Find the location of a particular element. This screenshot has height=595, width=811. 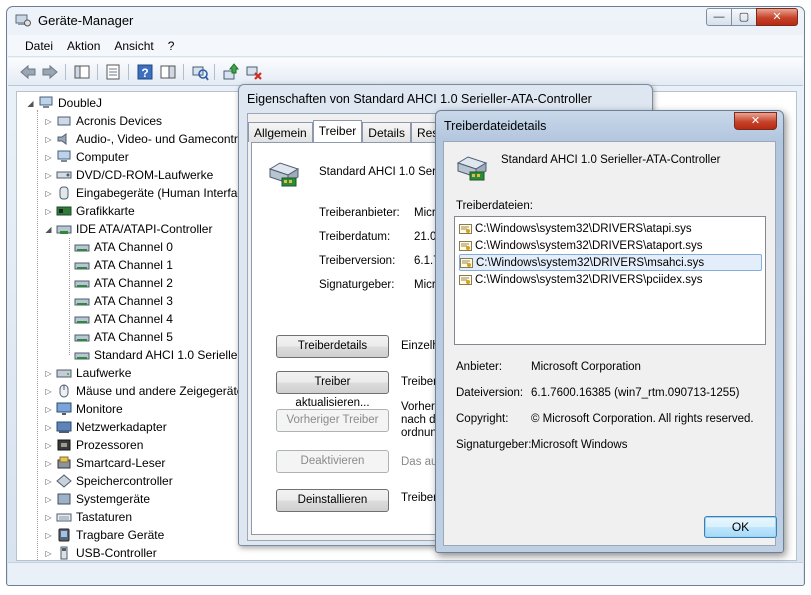

tab-treiber: Treiber is located at coordinates (337, 131).